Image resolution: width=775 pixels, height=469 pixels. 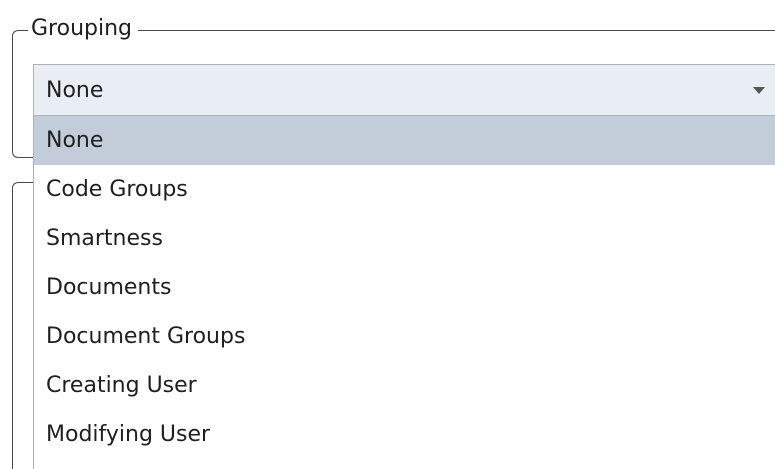 I want to click on dropdown-option-code-groups: Code Groups, so click(x=404, y=189).